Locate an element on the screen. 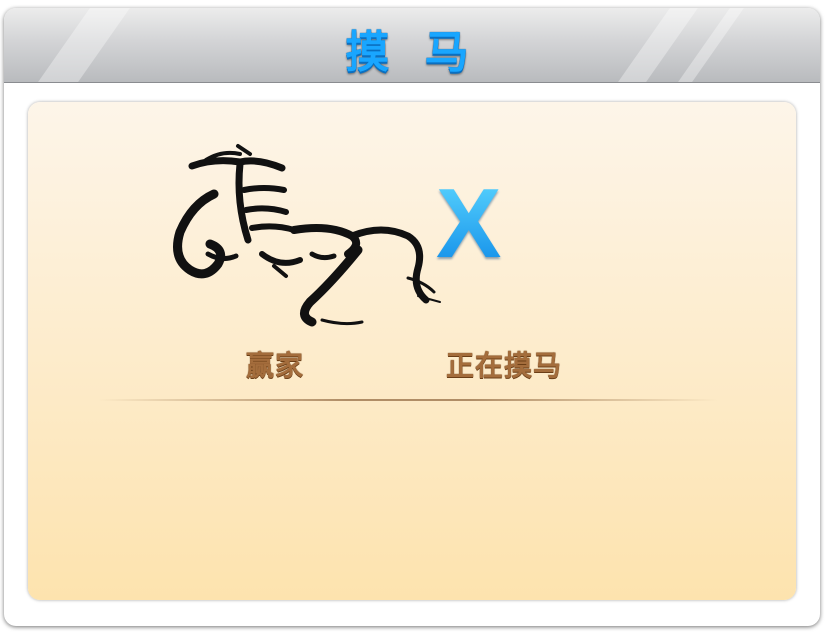  horse-calligraphy-icon is located at coordinates (307, 235).